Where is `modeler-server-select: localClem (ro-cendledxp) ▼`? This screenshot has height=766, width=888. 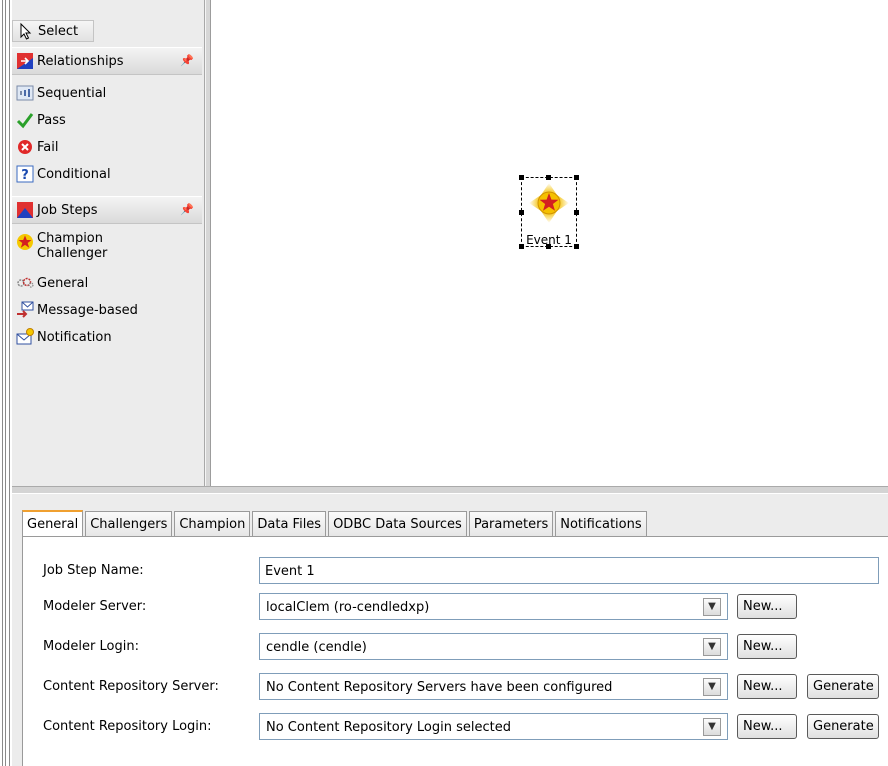 modeler-server-select: localClem (ro-cendledxp) ▼ is located at coordinates (493, 606).